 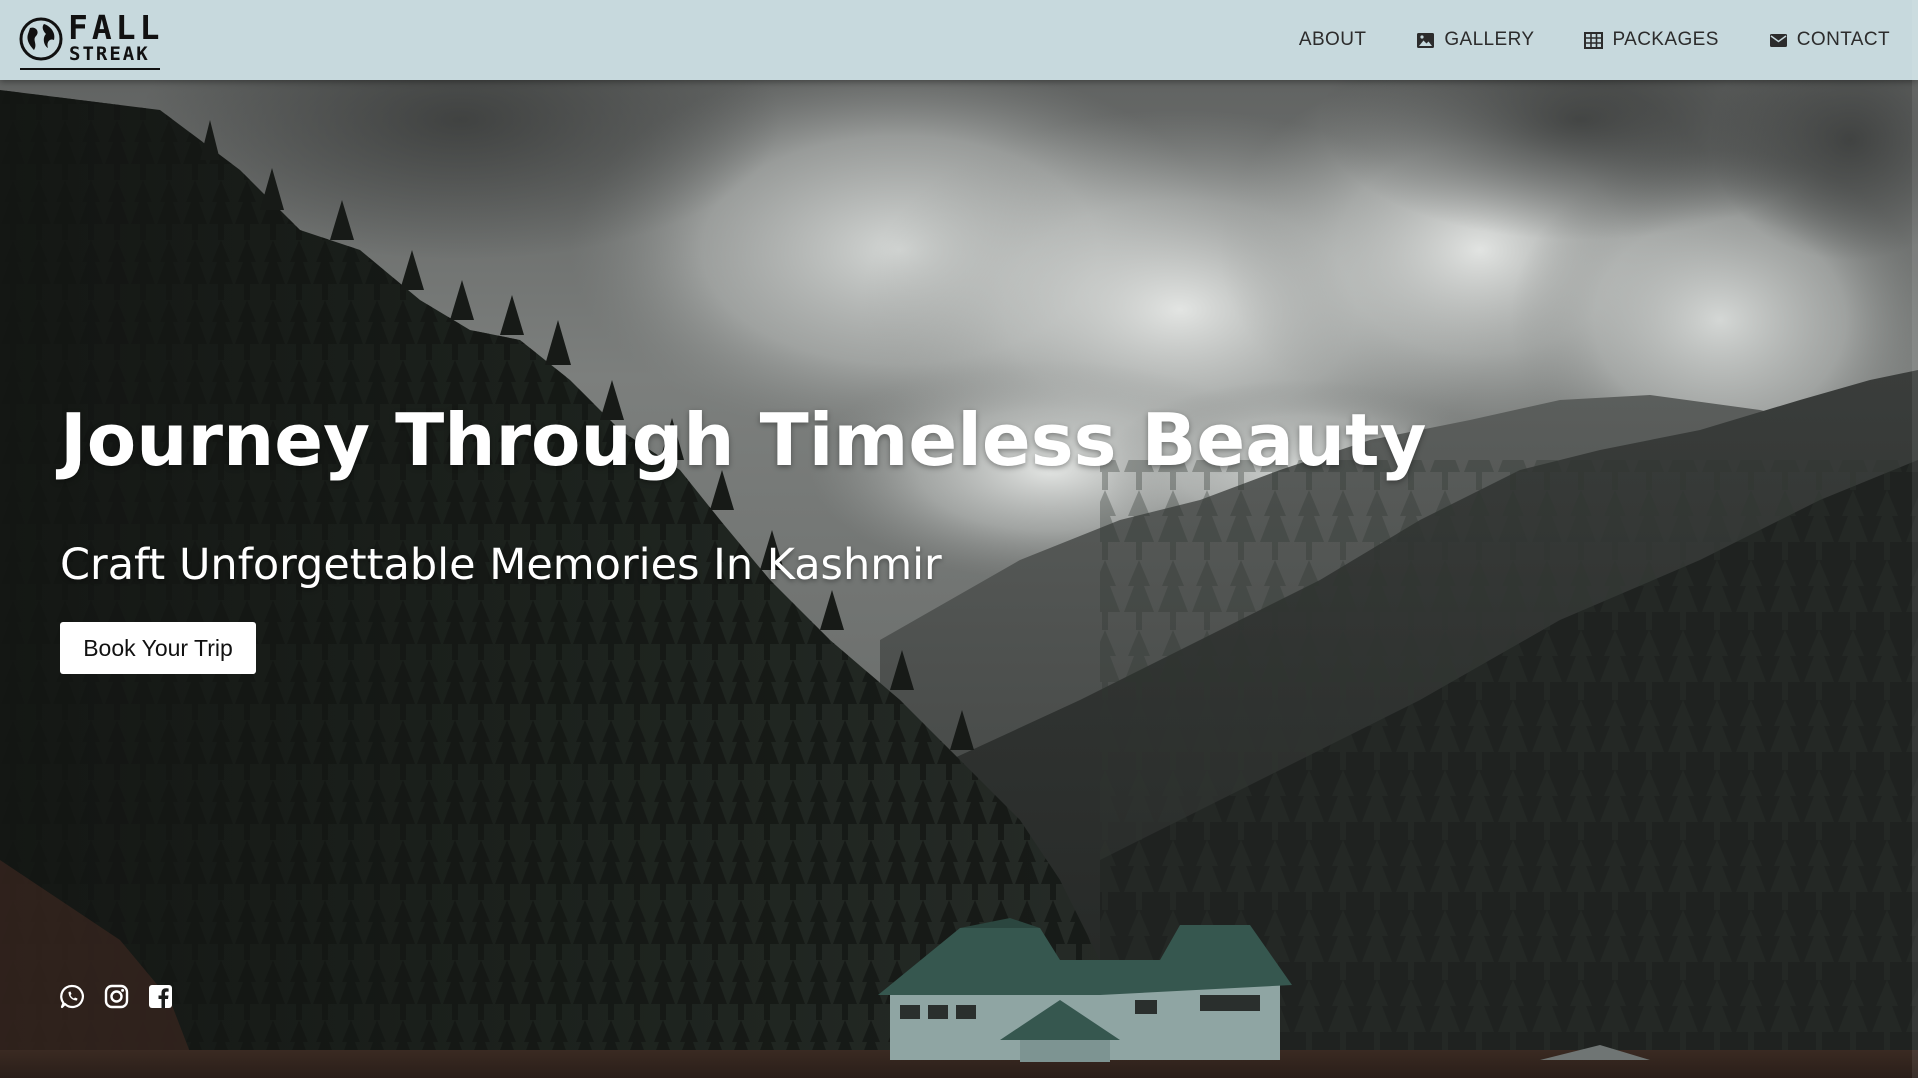 What do you see at coordinates (1778, 40) in the screenshot?
I see `envelope-icon` at bounding box center [1778, 40].